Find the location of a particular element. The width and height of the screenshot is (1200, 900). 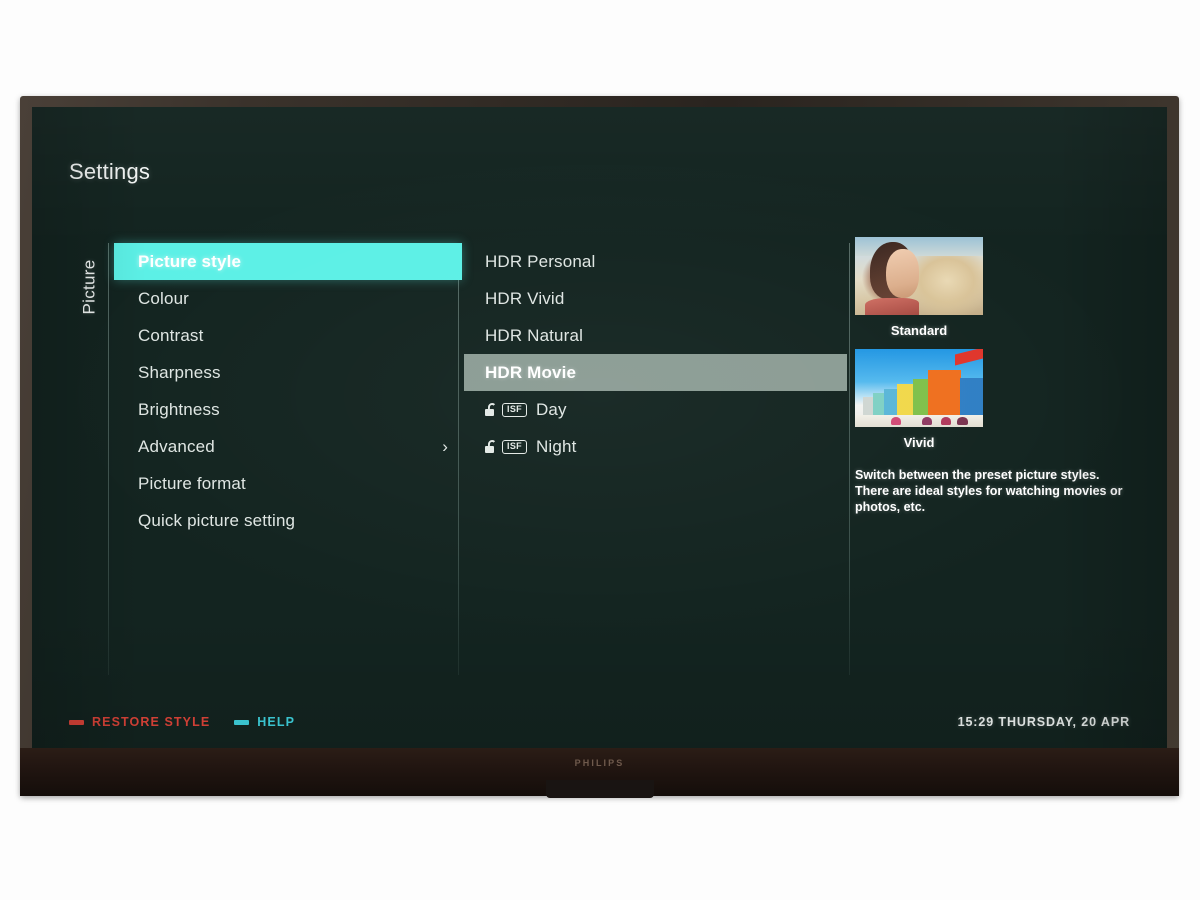

footer-action-label: HELP is located at coordinates (276, 722).